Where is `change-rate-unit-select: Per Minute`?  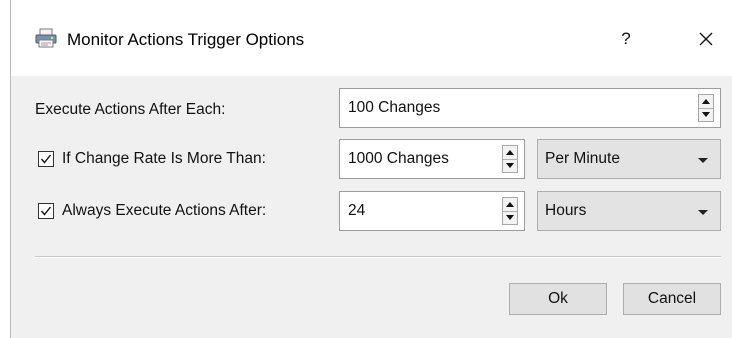
change-rate-unit-select: Per Minute is located at coordinates (629, 159).